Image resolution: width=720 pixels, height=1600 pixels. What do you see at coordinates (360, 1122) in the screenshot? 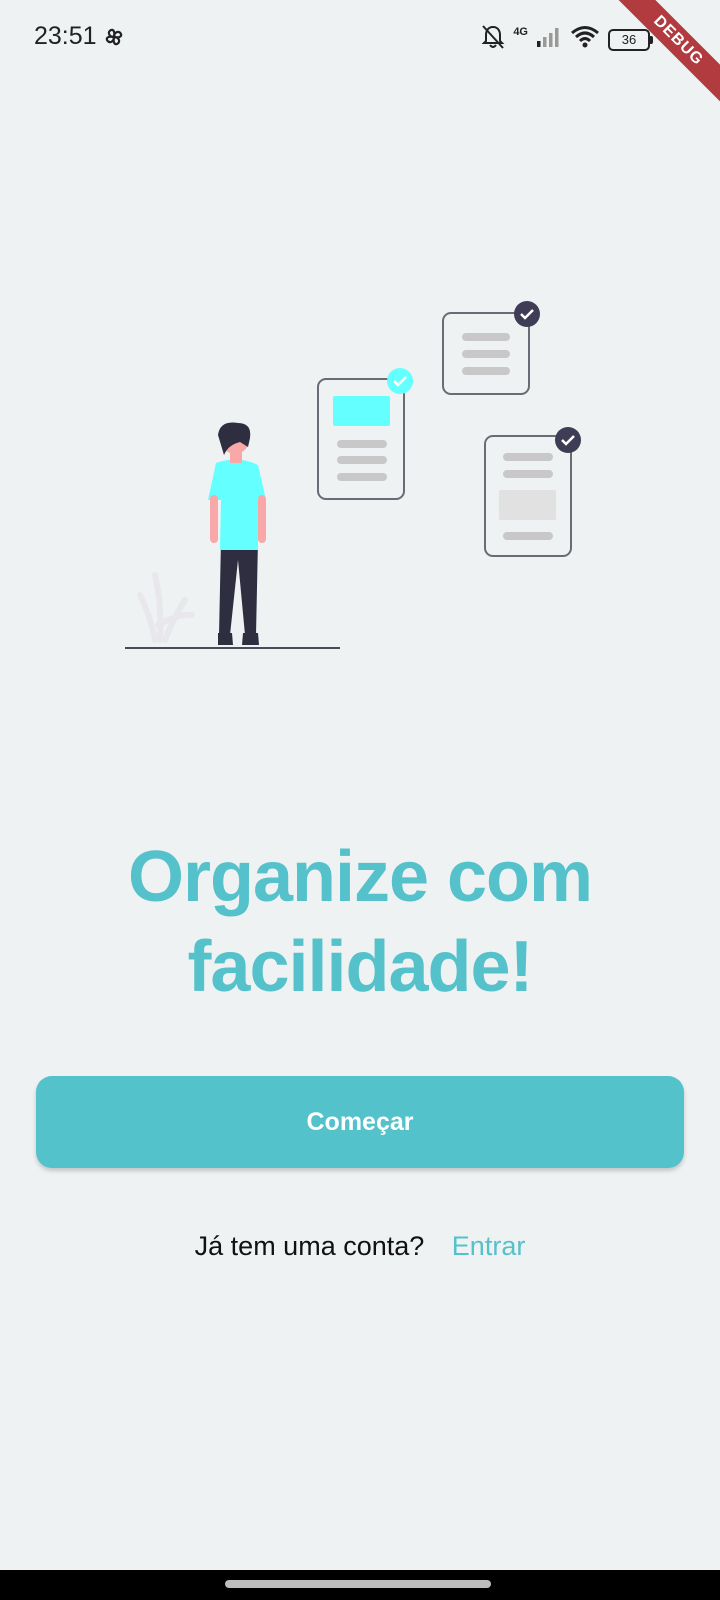
I see `start-button: Começar` at bounding box center [360, 1122].